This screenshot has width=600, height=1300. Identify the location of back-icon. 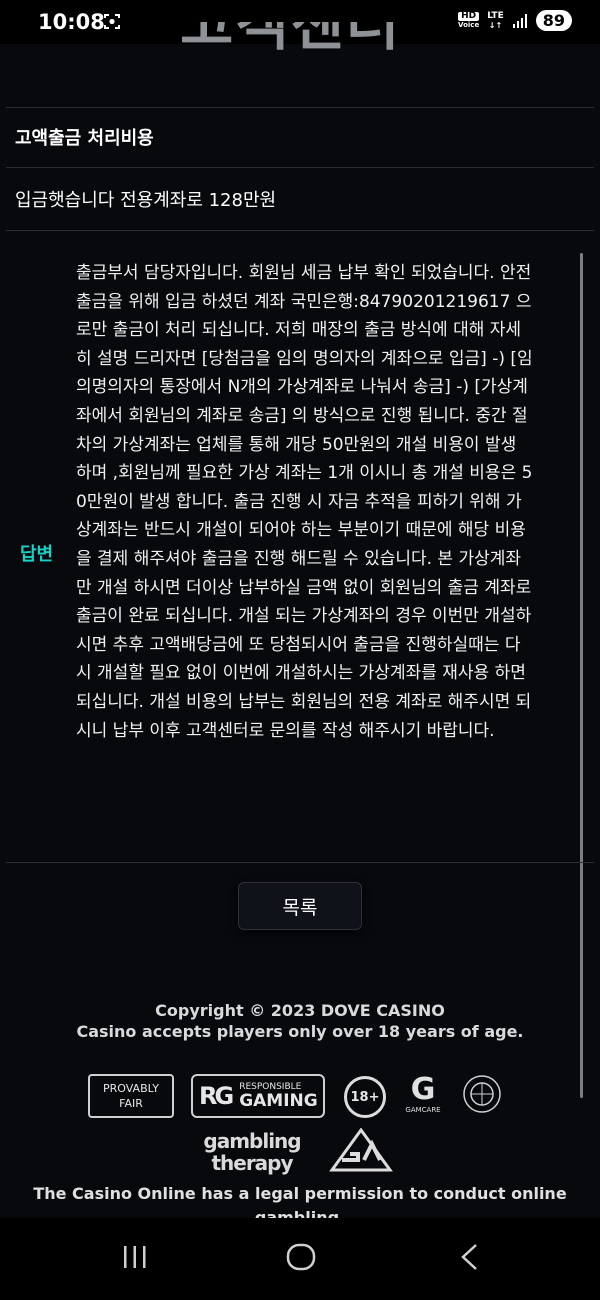
(470, 1257).